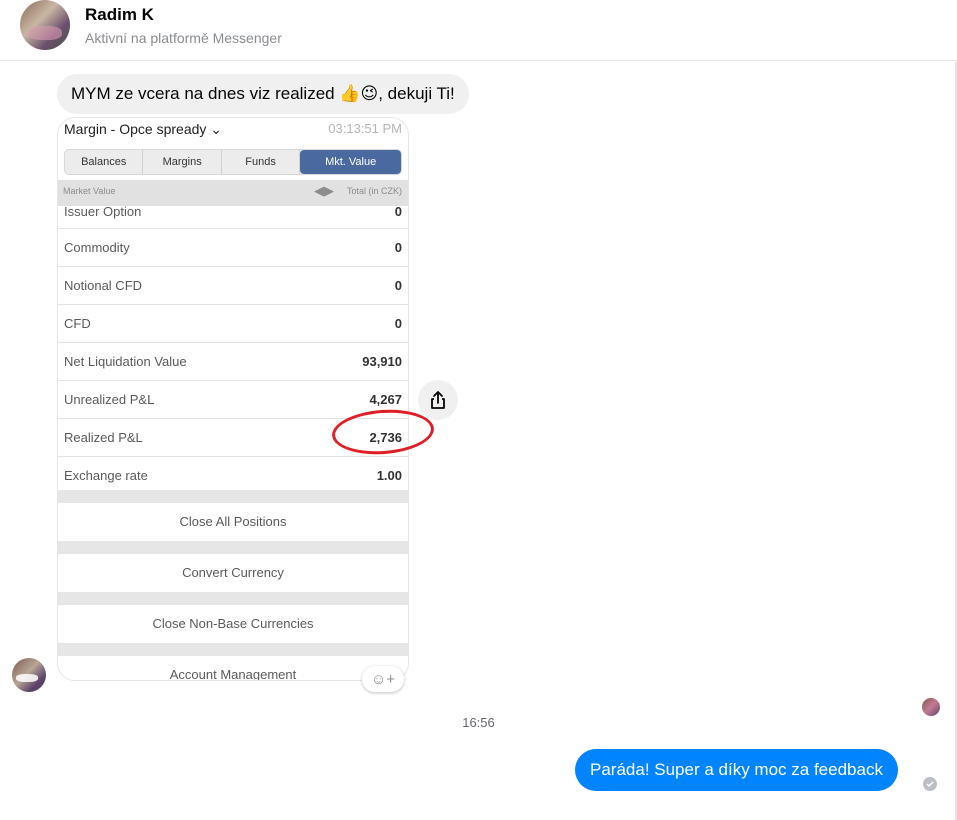 The width and height of the screenshot is (957, 820). I want to click on close-all-positions-action: Close All Positions, so click(233, 522).